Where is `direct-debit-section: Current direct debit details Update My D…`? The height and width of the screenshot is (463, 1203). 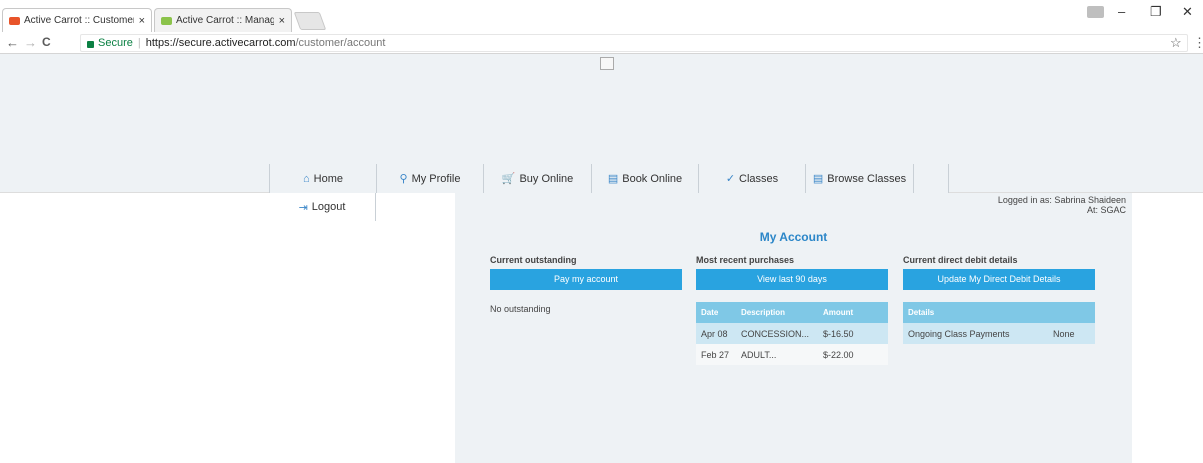
direct-debit-section: Current direct debit details Update My D… is located at coordinates (999, 299).